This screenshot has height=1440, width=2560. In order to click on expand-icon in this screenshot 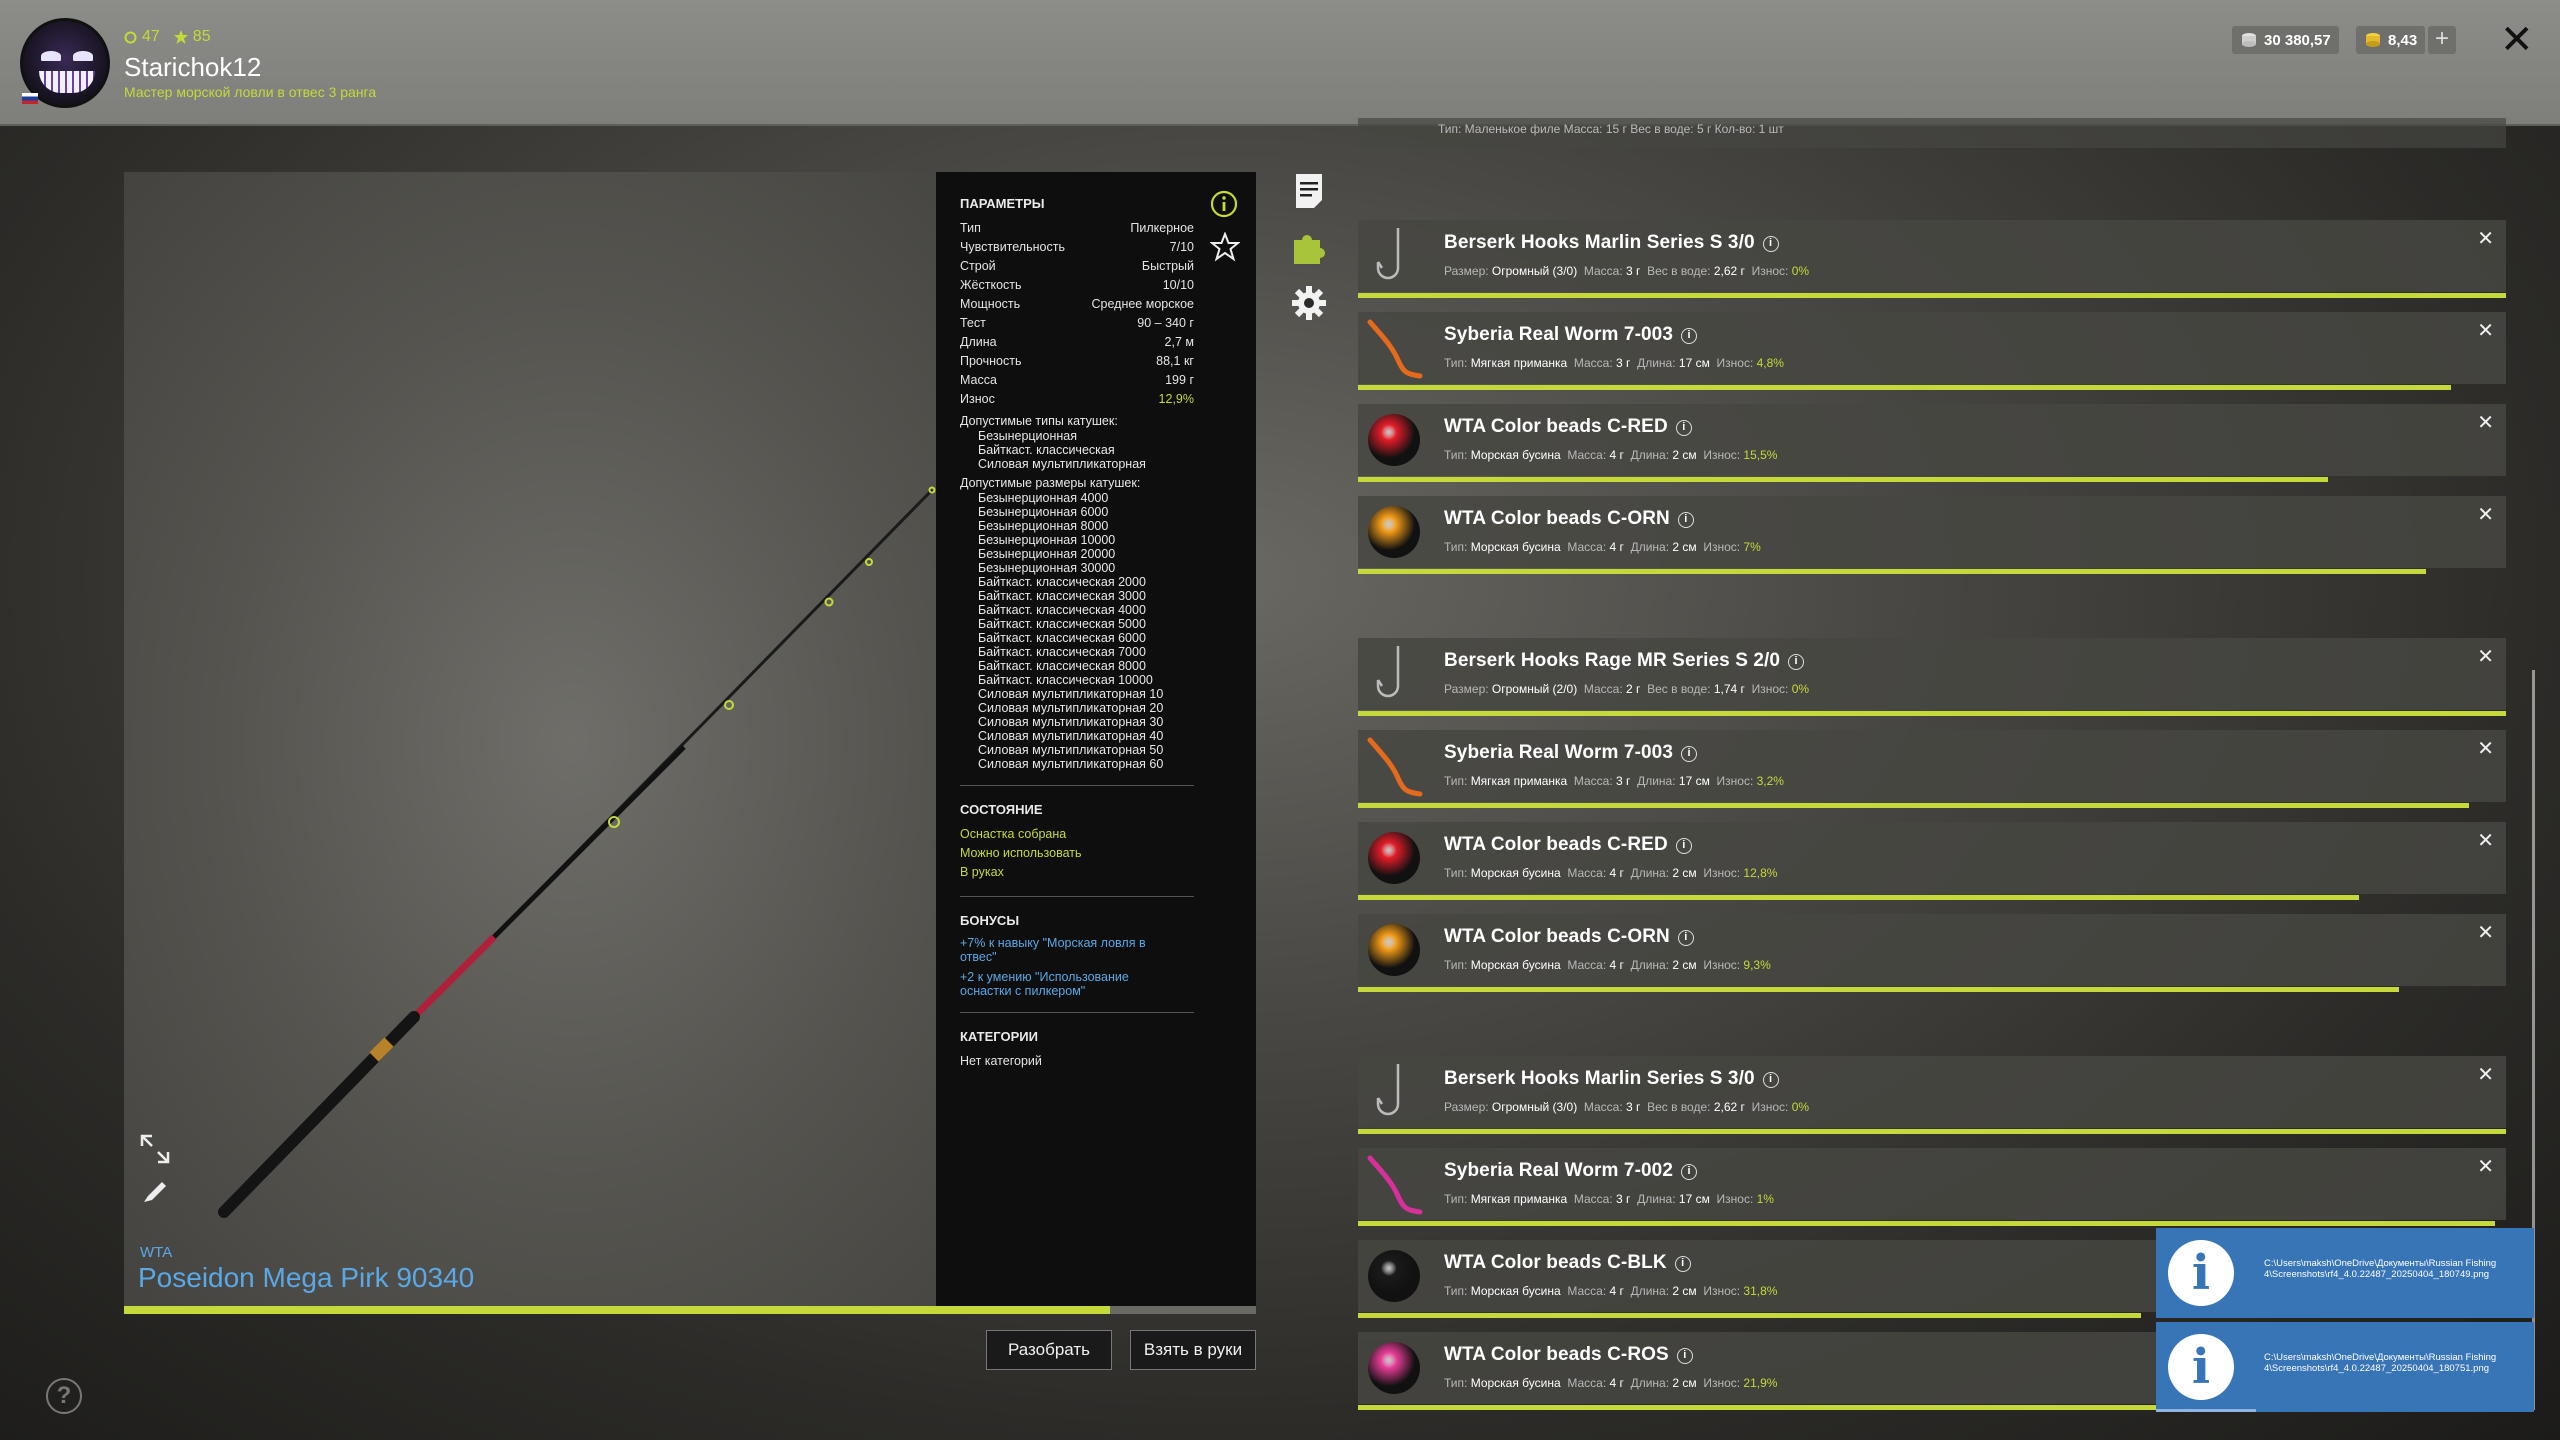, I will do `click(155, 1149)`.